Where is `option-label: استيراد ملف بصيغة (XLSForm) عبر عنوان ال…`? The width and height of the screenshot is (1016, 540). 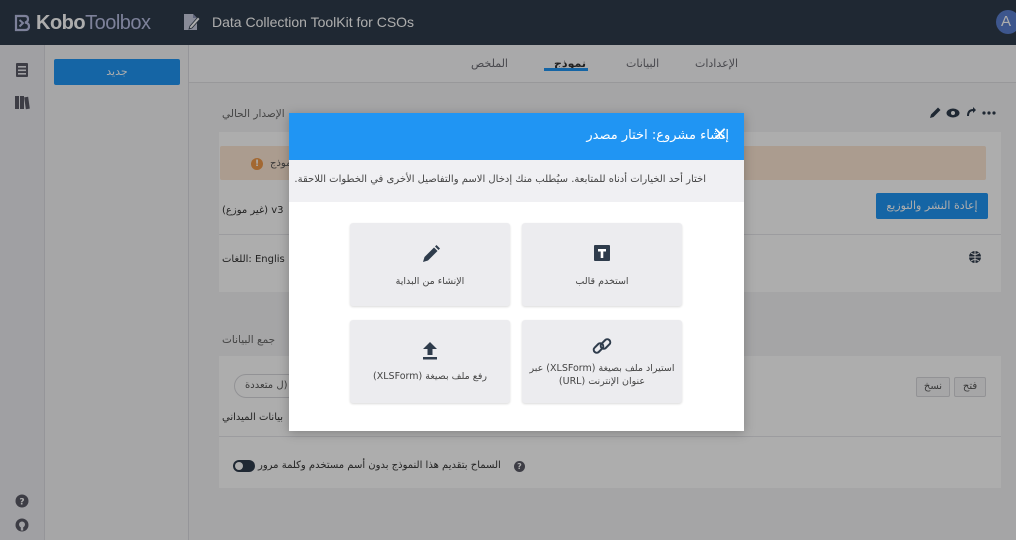
option-label: استيراد ملف بصيغة (XLSForm) عبر عنوان ال… is located at coordinates (602, 375).